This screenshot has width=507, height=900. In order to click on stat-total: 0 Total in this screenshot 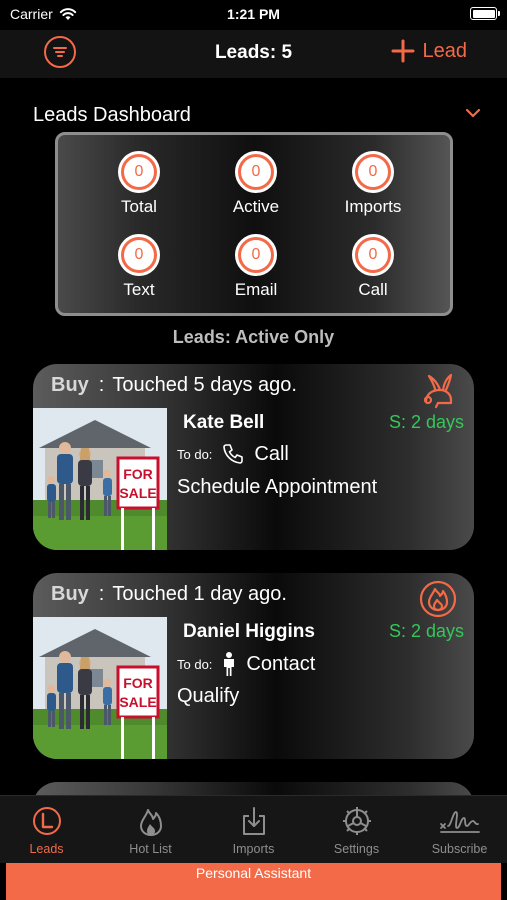, I will do `click(139, 184)`.